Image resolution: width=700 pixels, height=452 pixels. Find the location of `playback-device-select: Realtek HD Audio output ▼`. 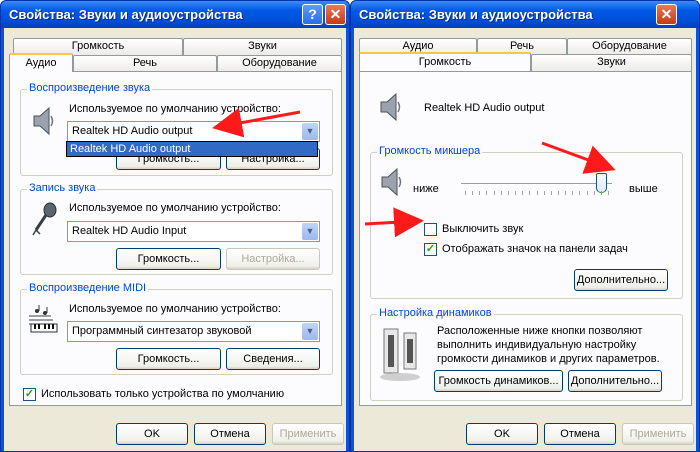

playback-device-select: Realtek HD Audio output ▼ is located at coordinates (193, 131).